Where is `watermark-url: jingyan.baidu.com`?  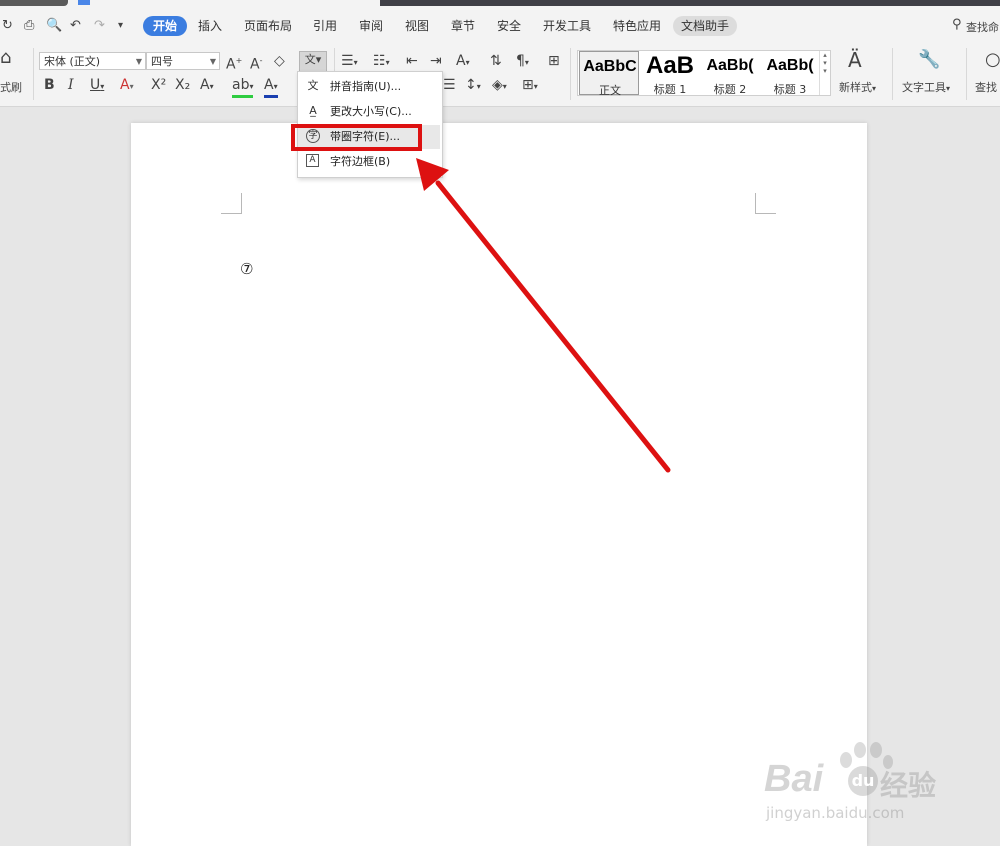 watermark-url: jingyan.baidu.com is located at coordinates (835, 813).